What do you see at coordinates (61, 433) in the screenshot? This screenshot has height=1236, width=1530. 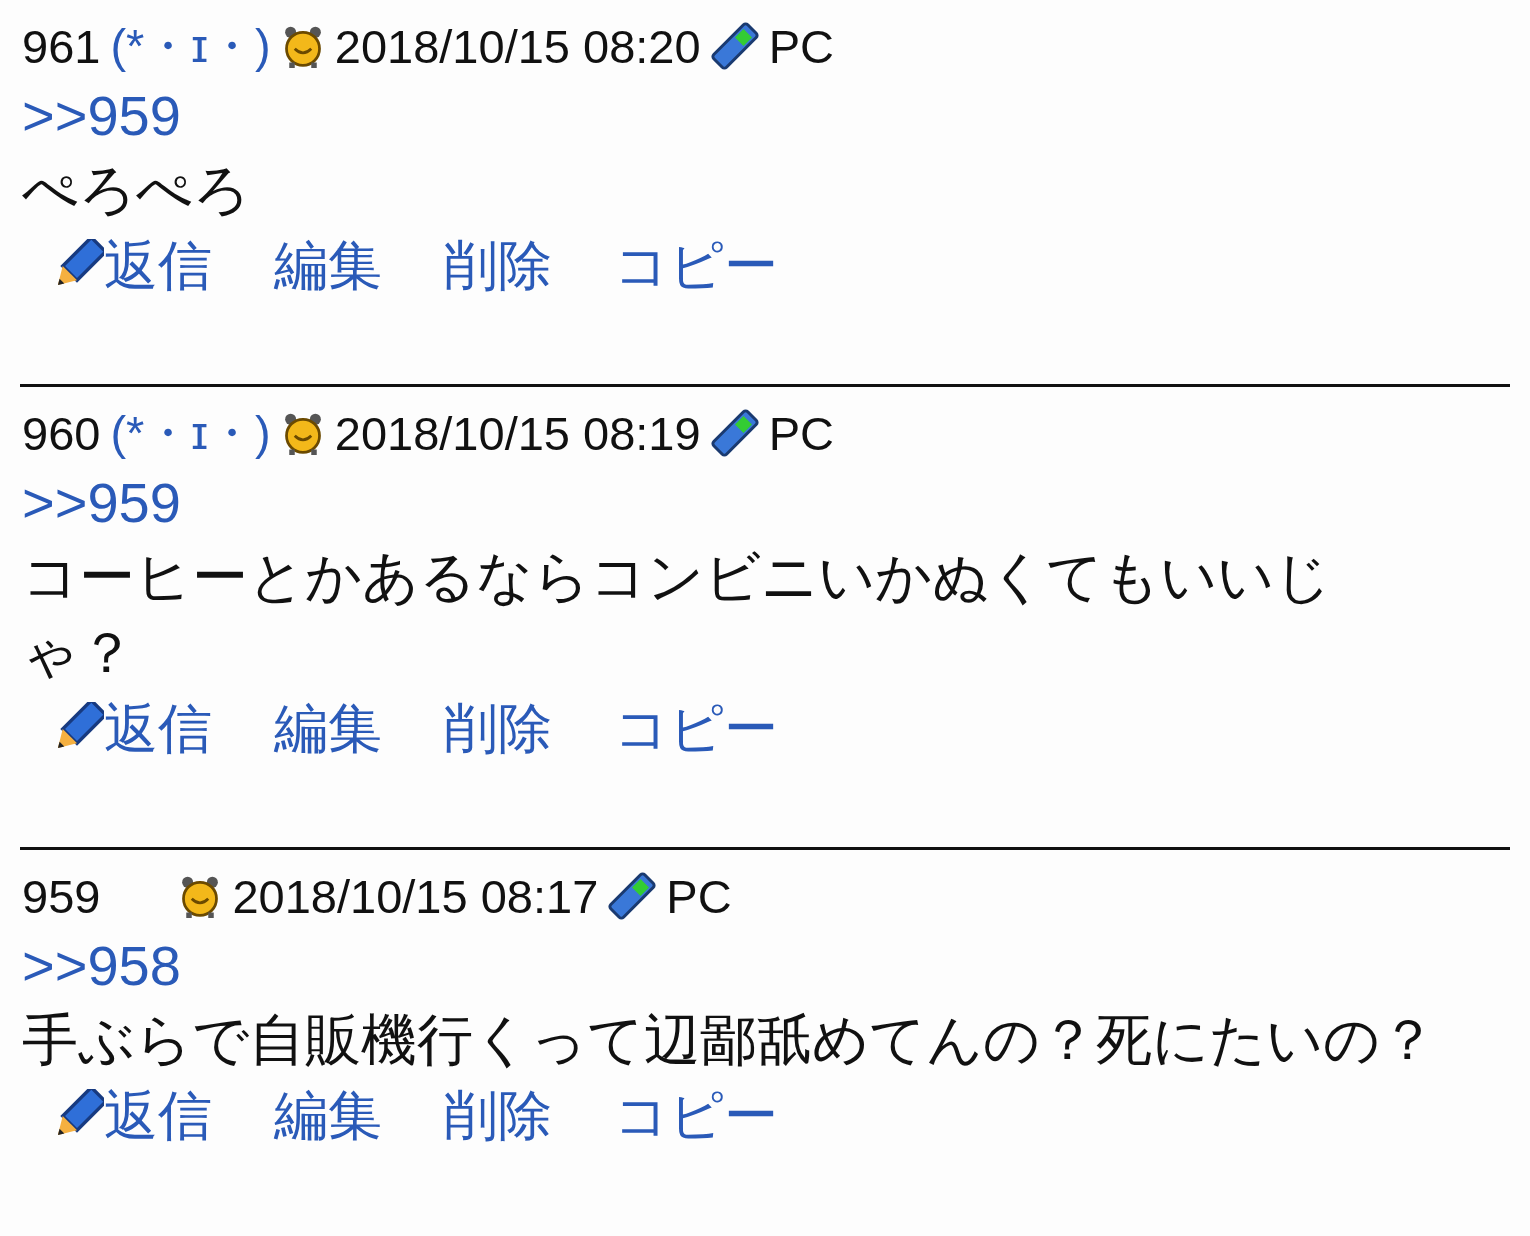 I see `post-number: 960` at bounding box center [61, 433].